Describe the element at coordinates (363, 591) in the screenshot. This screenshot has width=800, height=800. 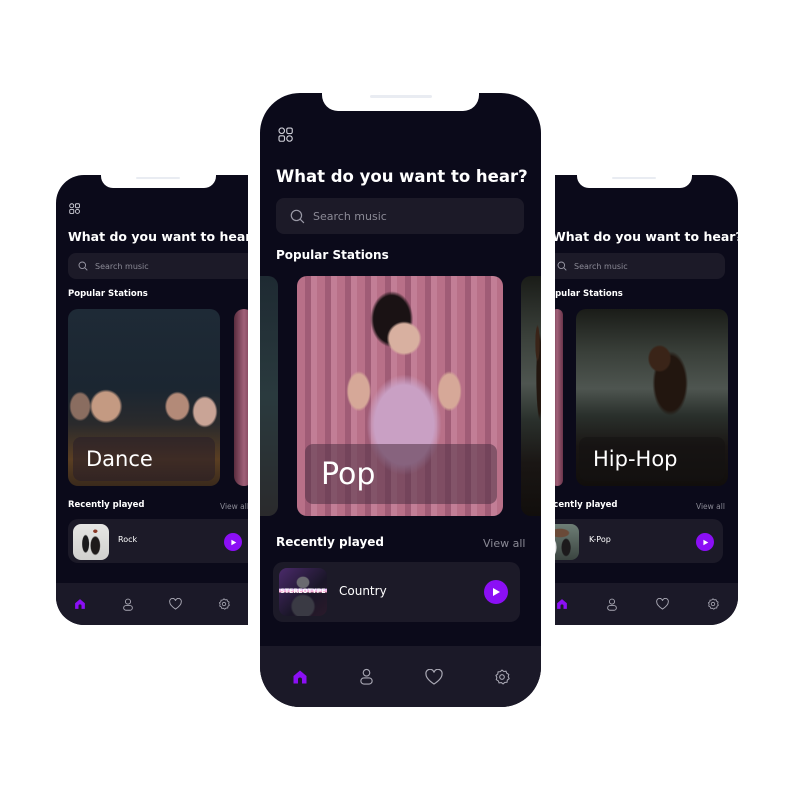
I see `recent-item-name: Country` at that location.